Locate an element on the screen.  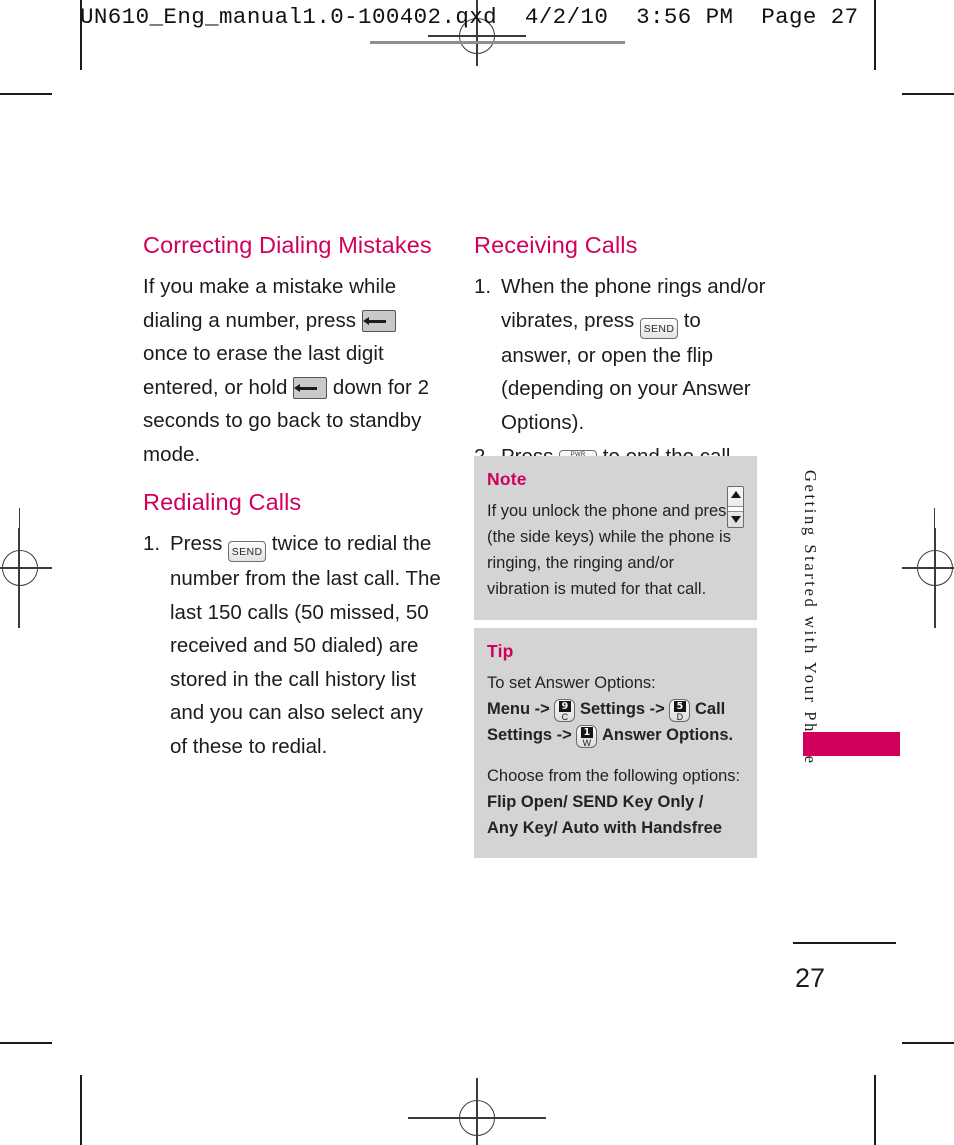
tip-choose-line: Choose from the following options: is located at coordinates (614, 776).